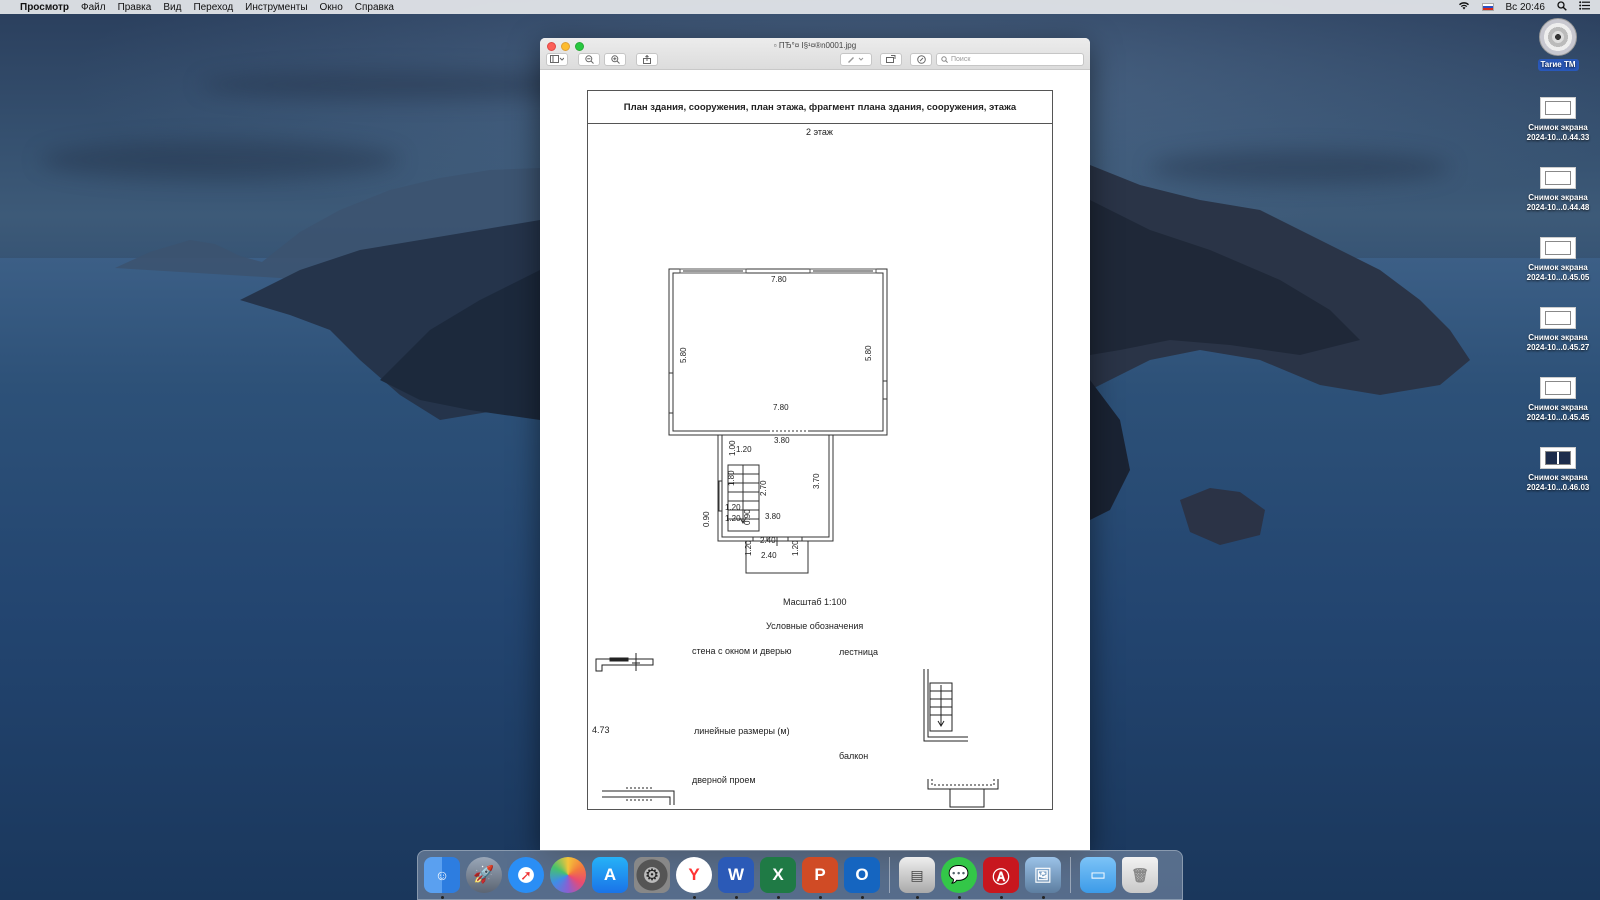  I want to click on finder-icon: ☺, so click(442, 878).